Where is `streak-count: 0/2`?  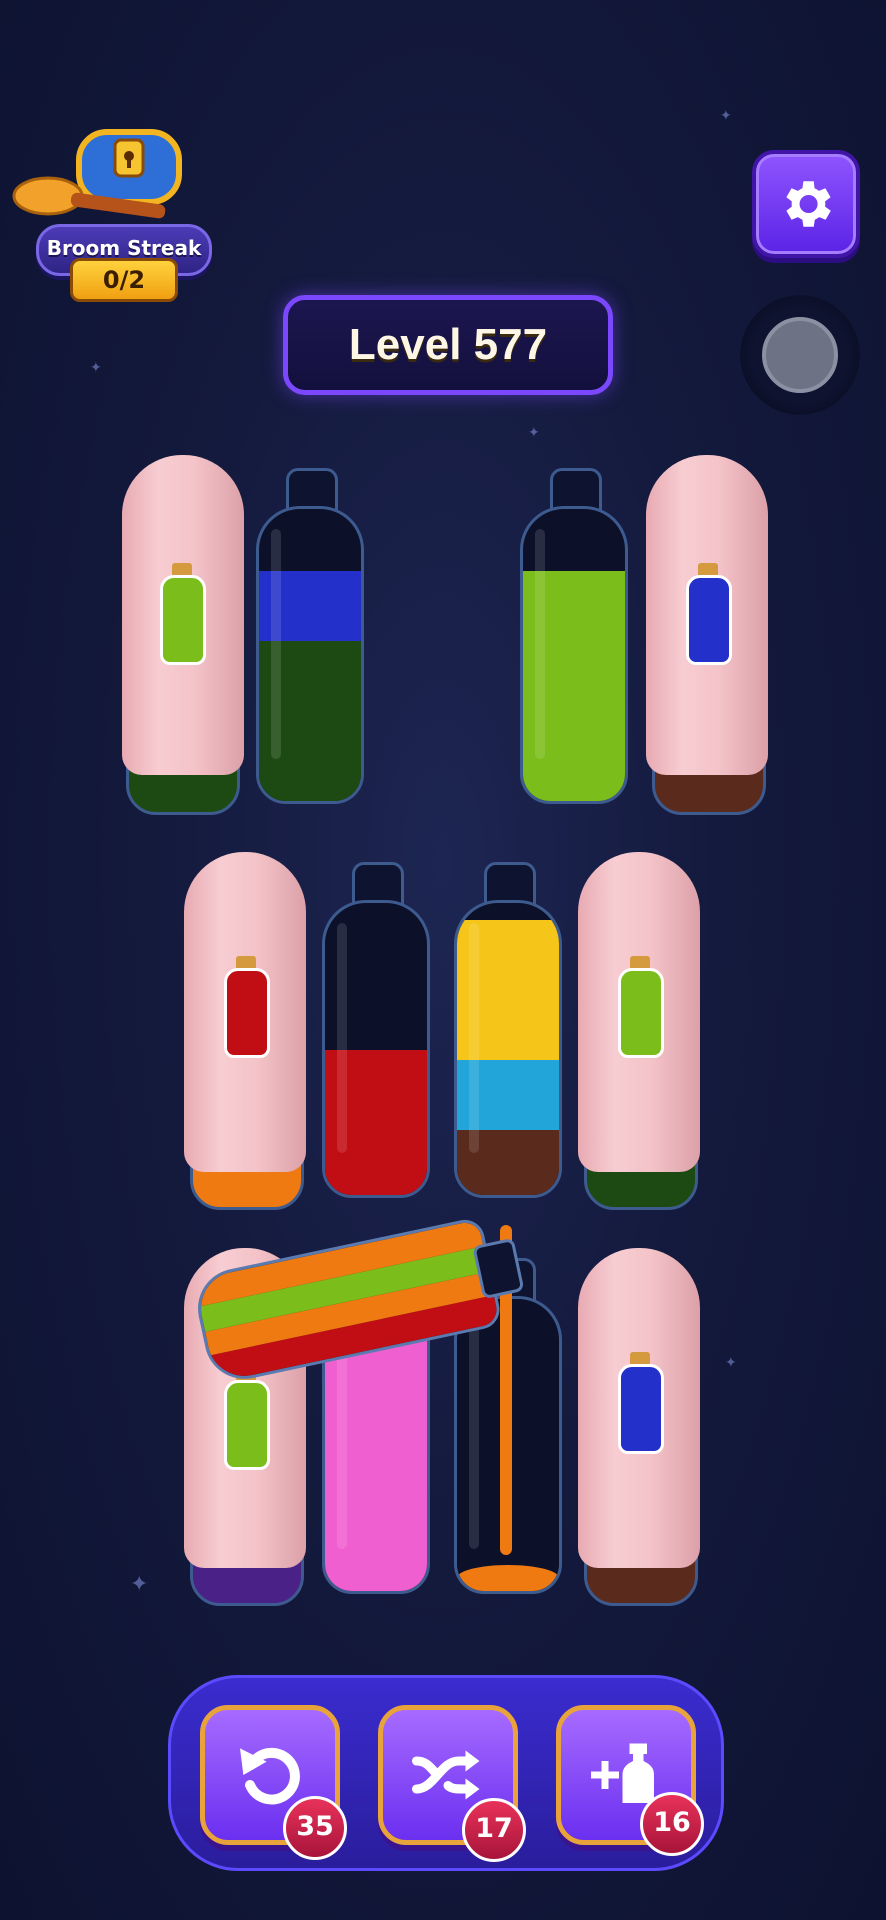
streak-count: 0/2 is located at coordinates (124, 280).